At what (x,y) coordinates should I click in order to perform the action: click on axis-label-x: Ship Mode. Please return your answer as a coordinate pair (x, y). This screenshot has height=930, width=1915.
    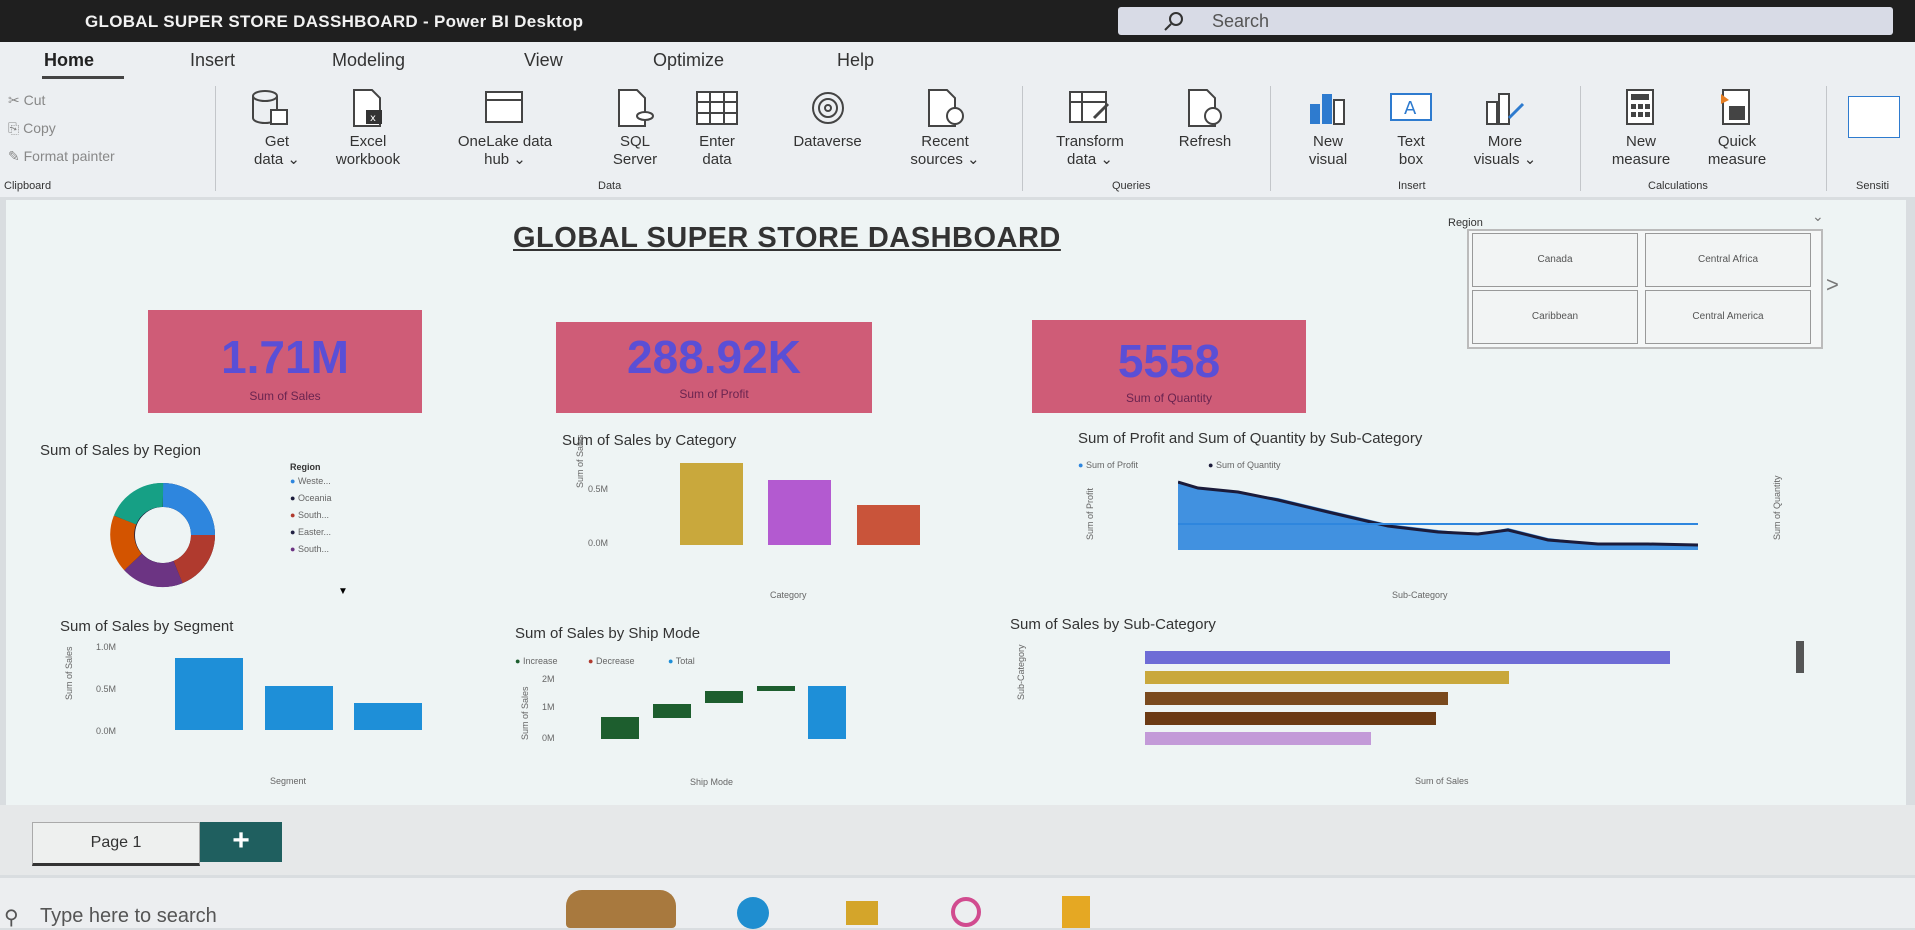
    Looking at the image, I should click on (712, 782).